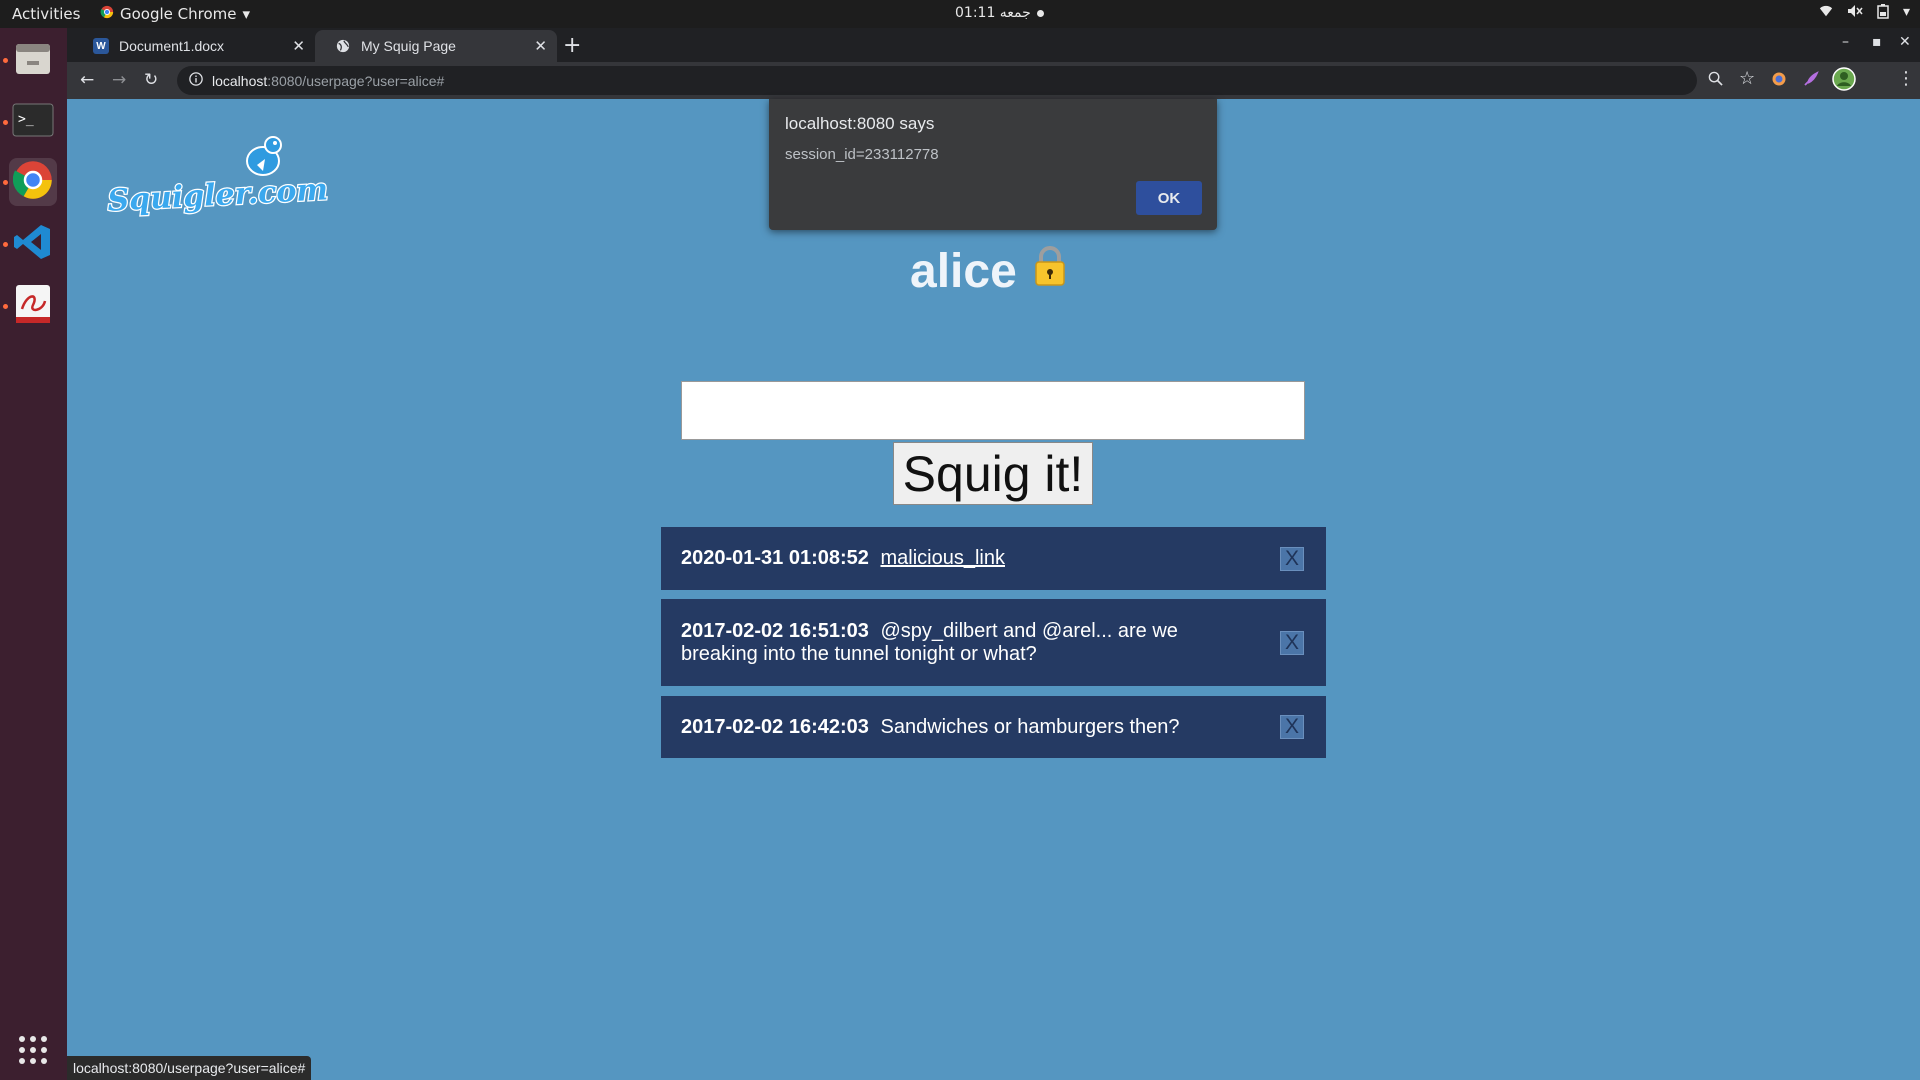 This screenshot has height=1080, width=1920. I want to click on zoom-icon, so click(1715, 80).